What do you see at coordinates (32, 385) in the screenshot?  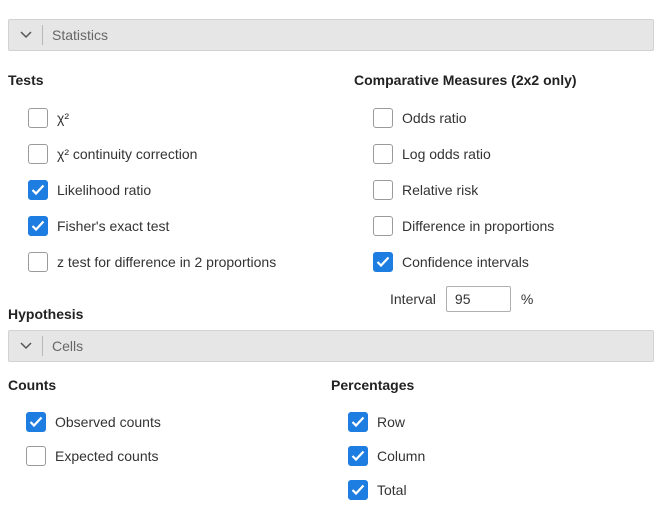 I see `counts-heading: Counts` at bounding box center [32, 385].